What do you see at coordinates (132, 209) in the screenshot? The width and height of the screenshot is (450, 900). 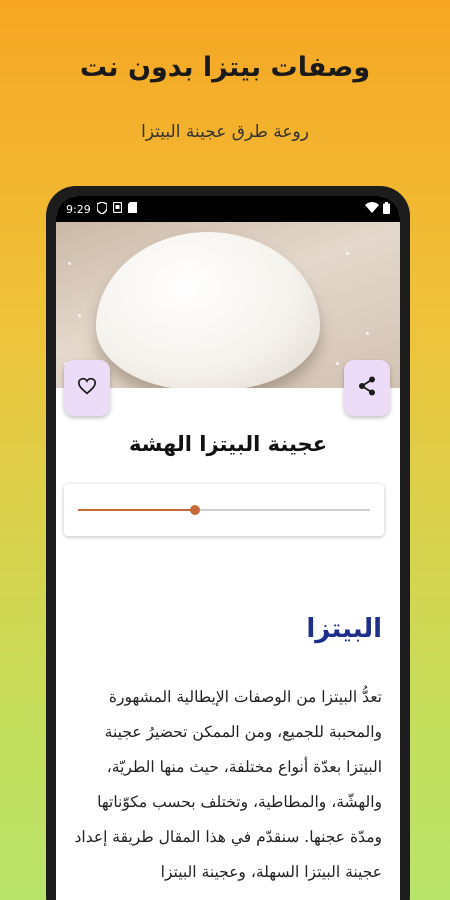 I see `sim-icon` at bounding box center [132, 209].